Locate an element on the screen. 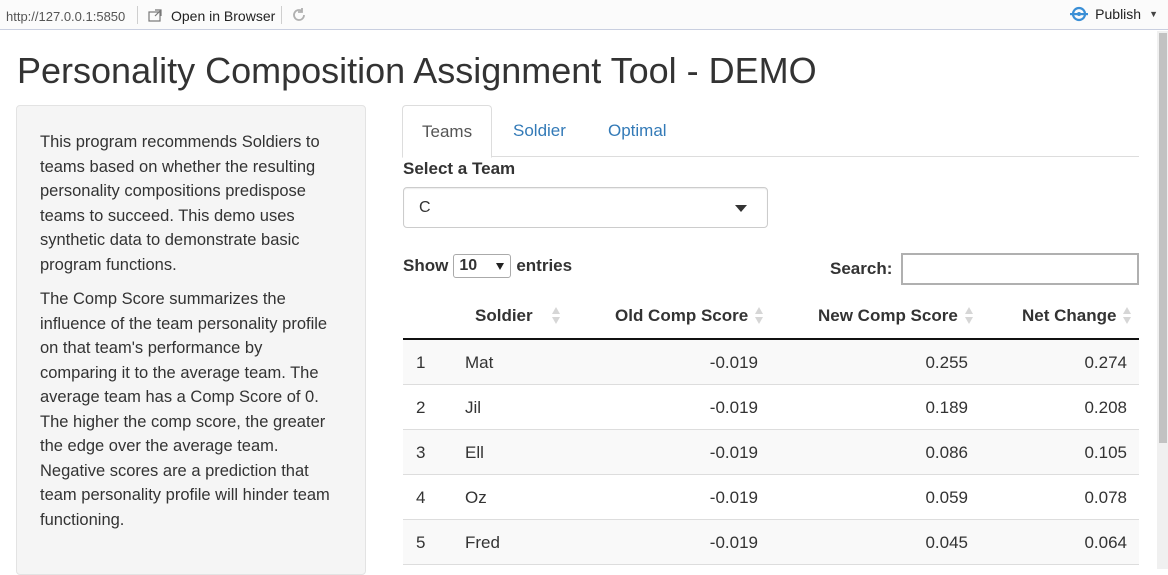 This screenshot has height=575, width=1168. row-index: 1 is located at coordinates (421, 362).